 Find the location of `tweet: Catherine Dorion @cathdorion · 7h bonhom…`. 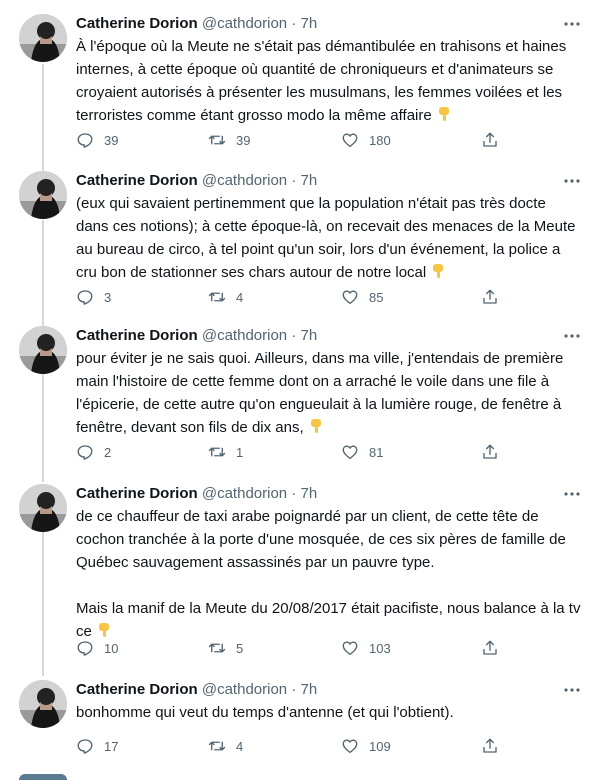

tweet: Catherine Dorion @cathdorion · 7h bonhom… is located at coordinates (300, 720).